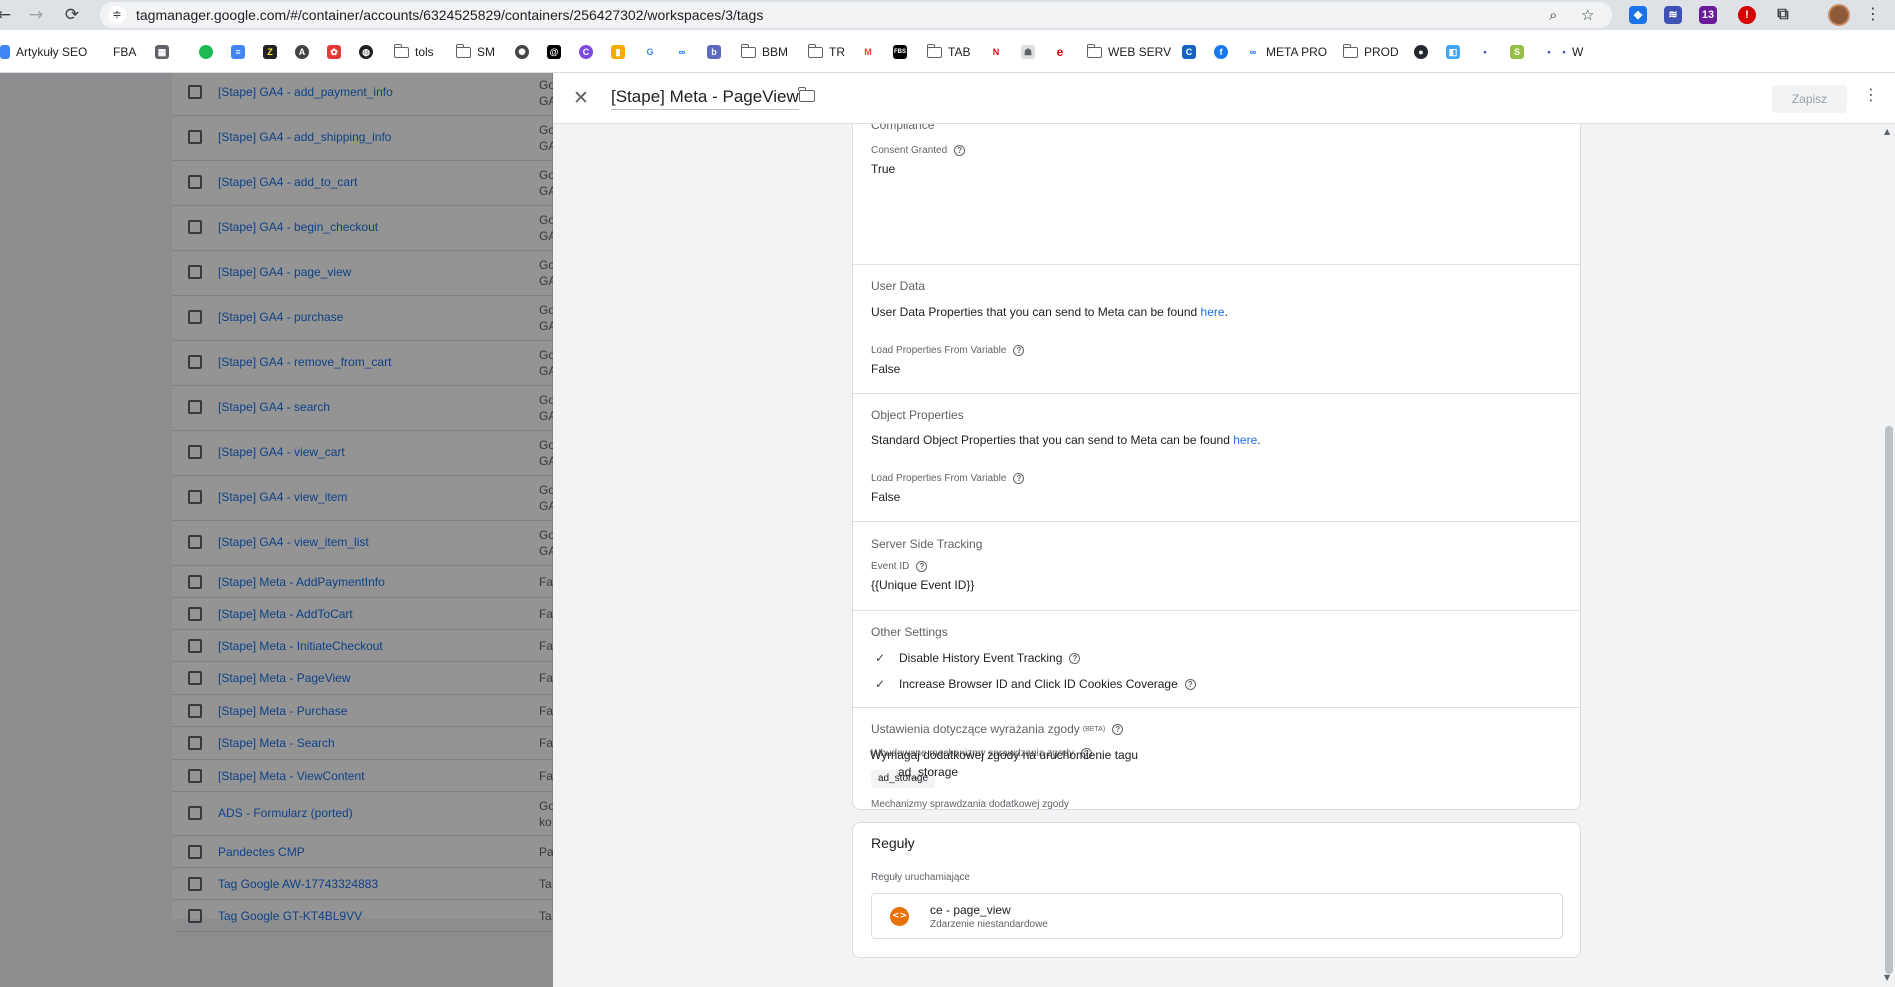  What do you see at coordinates (1245, 440) in the screenshot?
I see `object-properties-here-link: here` at bounding box center [1245, 440].